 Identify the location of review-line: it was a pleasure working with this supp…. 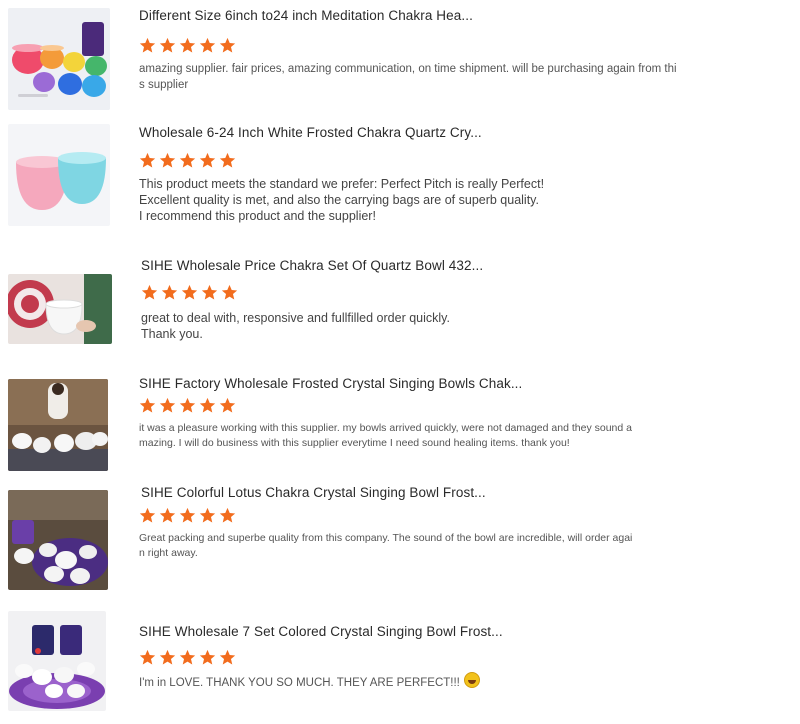
(385, 428).